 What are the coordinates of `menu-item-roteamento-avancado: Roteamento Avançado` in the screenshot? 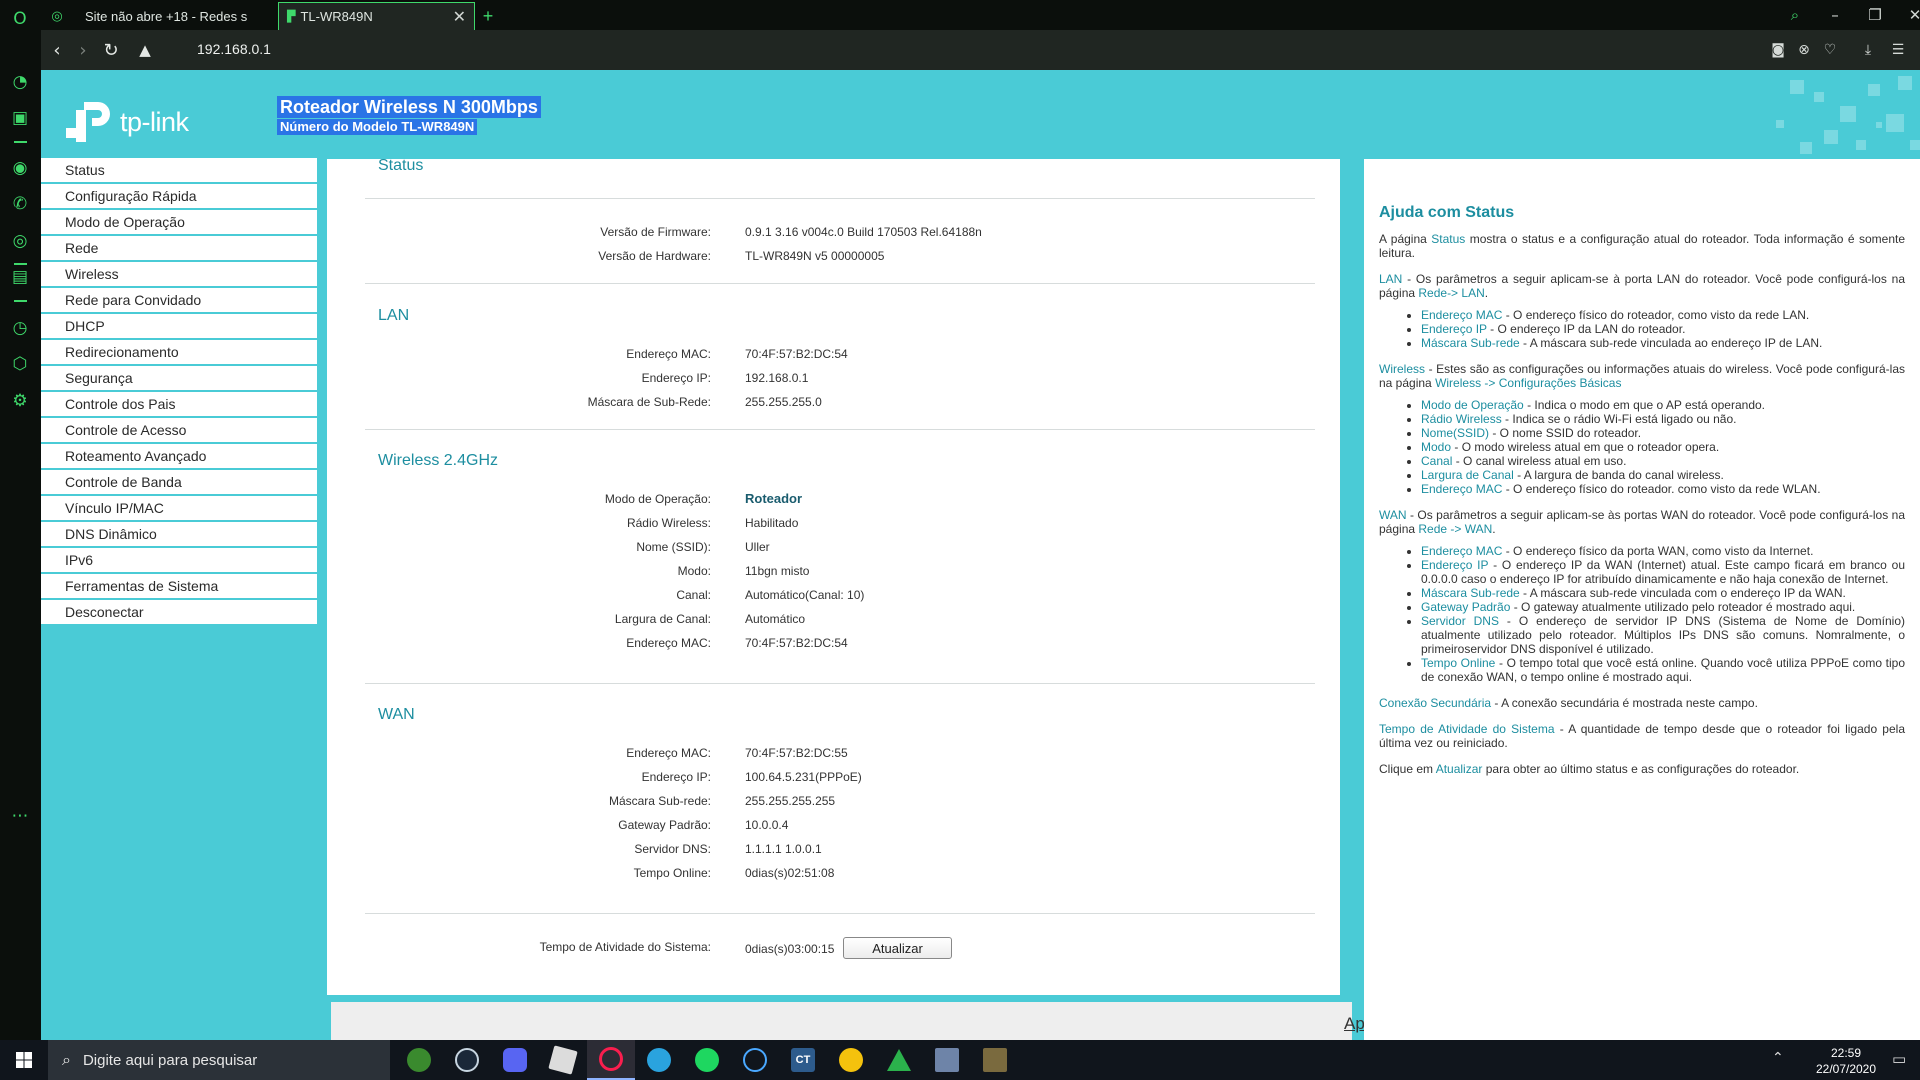 It's located at (179, 456).